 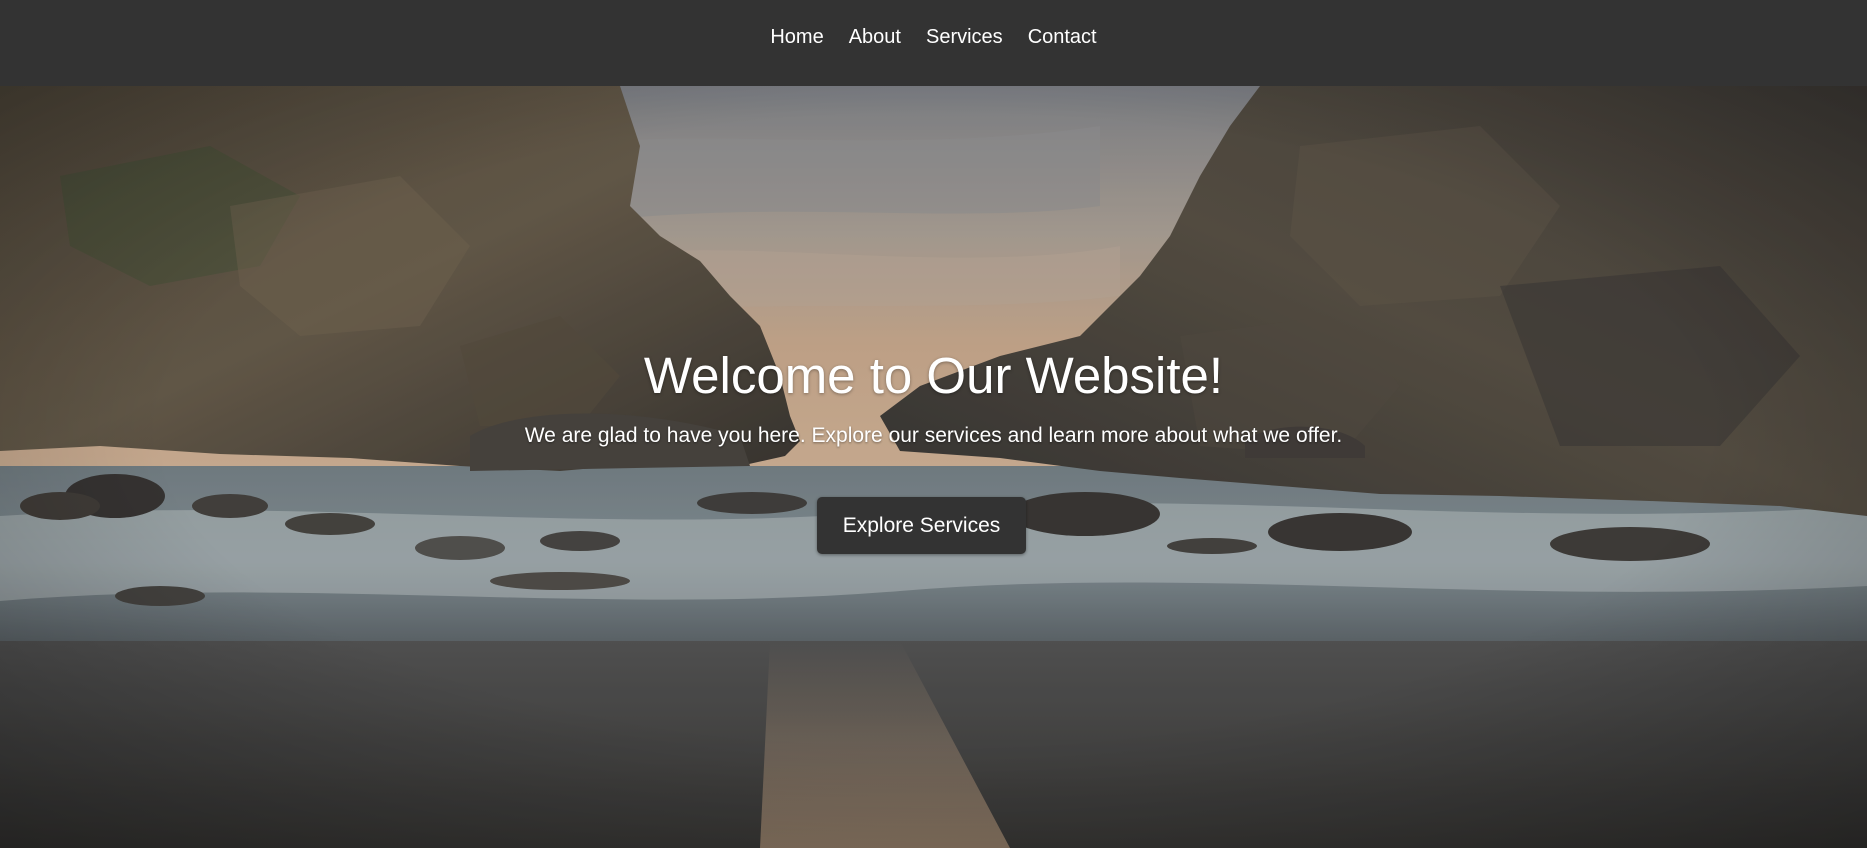 I want to click on nav-menu: Home About Services Contact, so click(x=933, y=37).